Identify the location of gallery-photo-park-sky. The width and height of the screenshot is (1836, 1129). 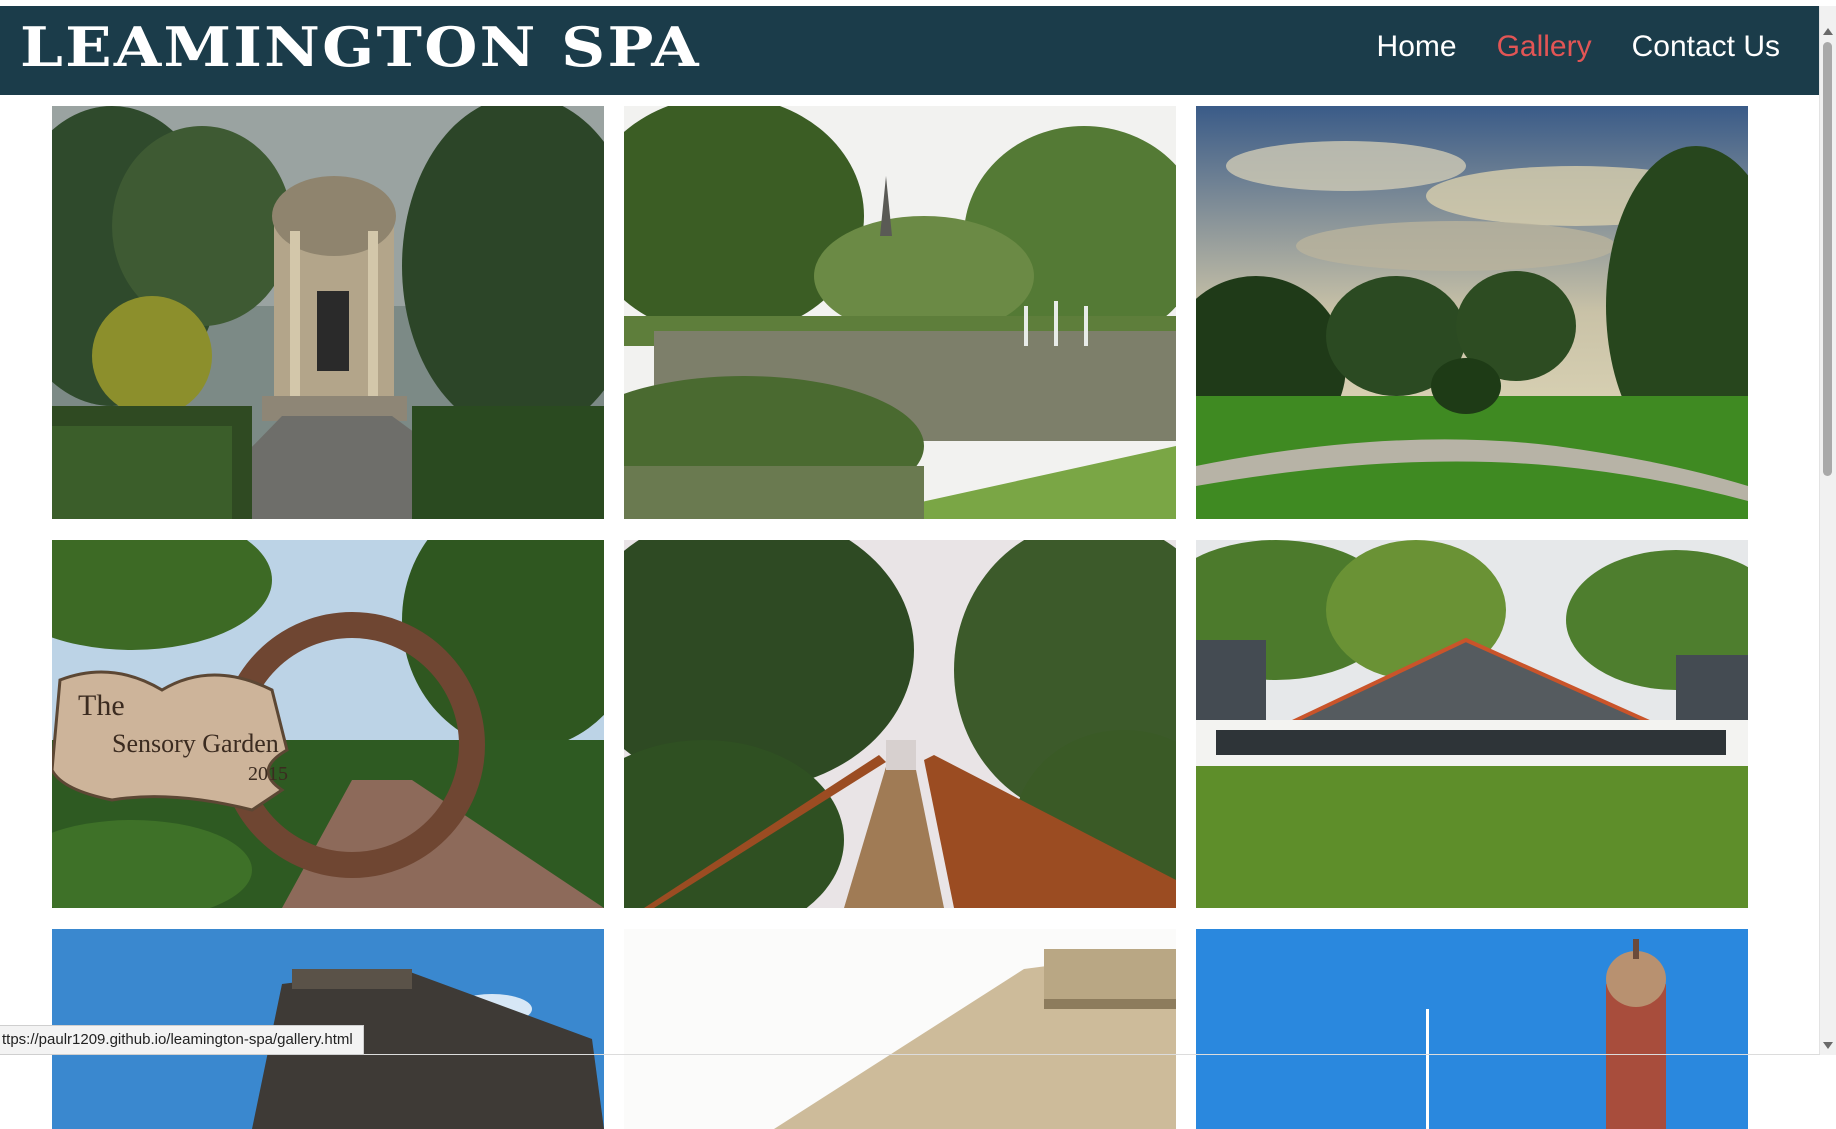
(1472, 312).